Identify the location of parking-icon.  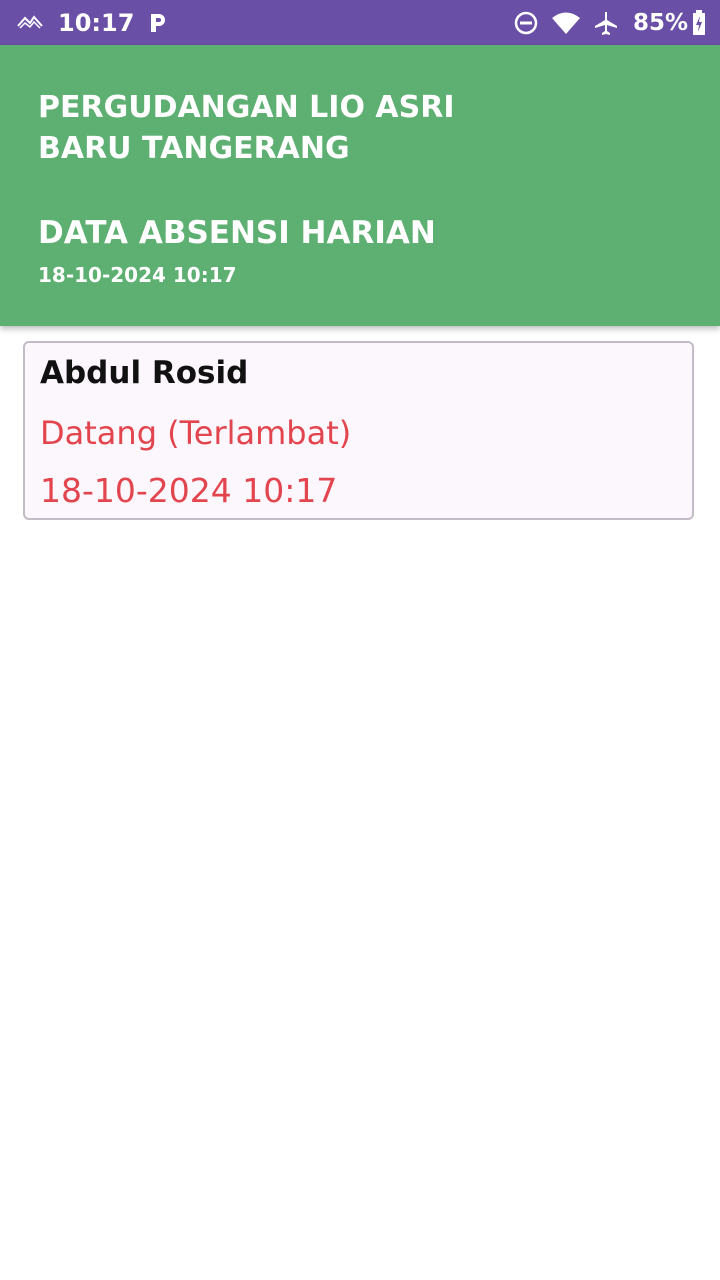
(158, 23).